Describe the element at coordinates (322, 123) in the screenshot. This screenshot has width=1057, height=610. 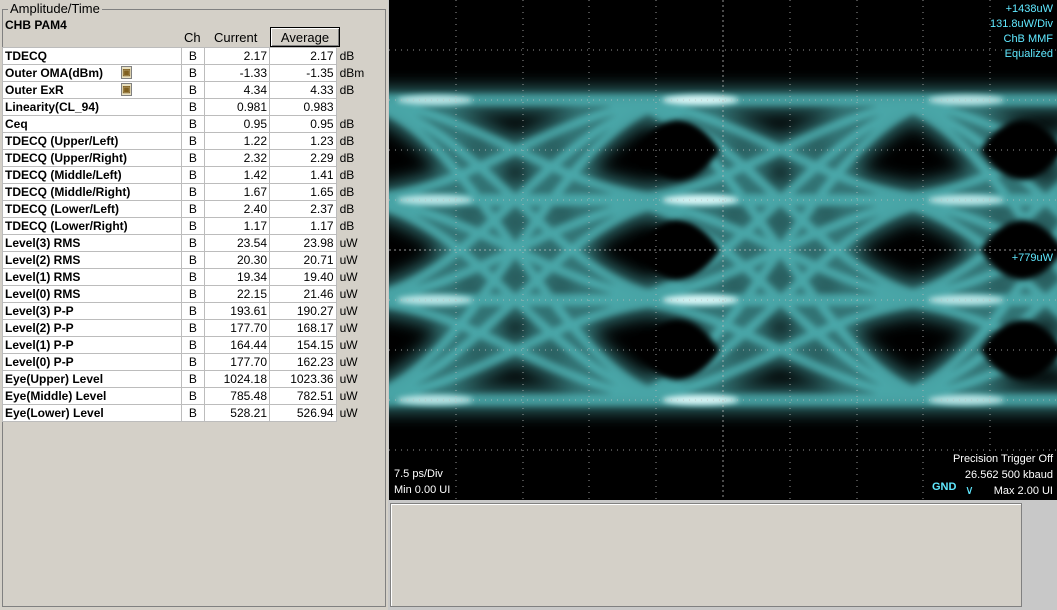
I see `measurement-average-text: 0.95` at that location.